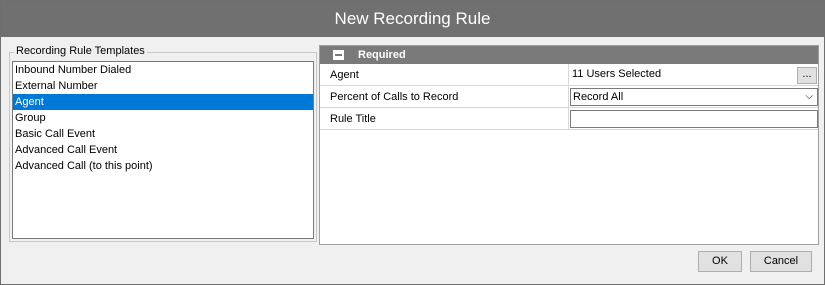  I want to click on list-item: Group, so click(163, 118).